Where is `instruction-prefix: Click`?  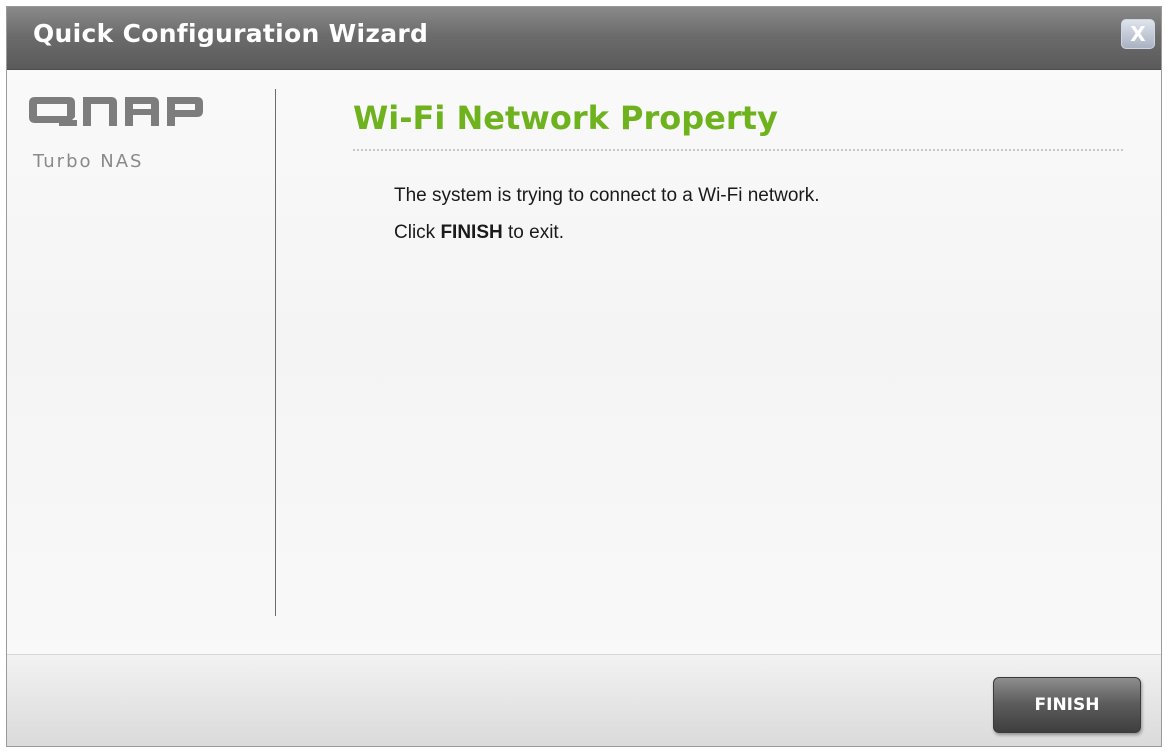 instruction-prefix: Click is located at coordinates (417, 232).